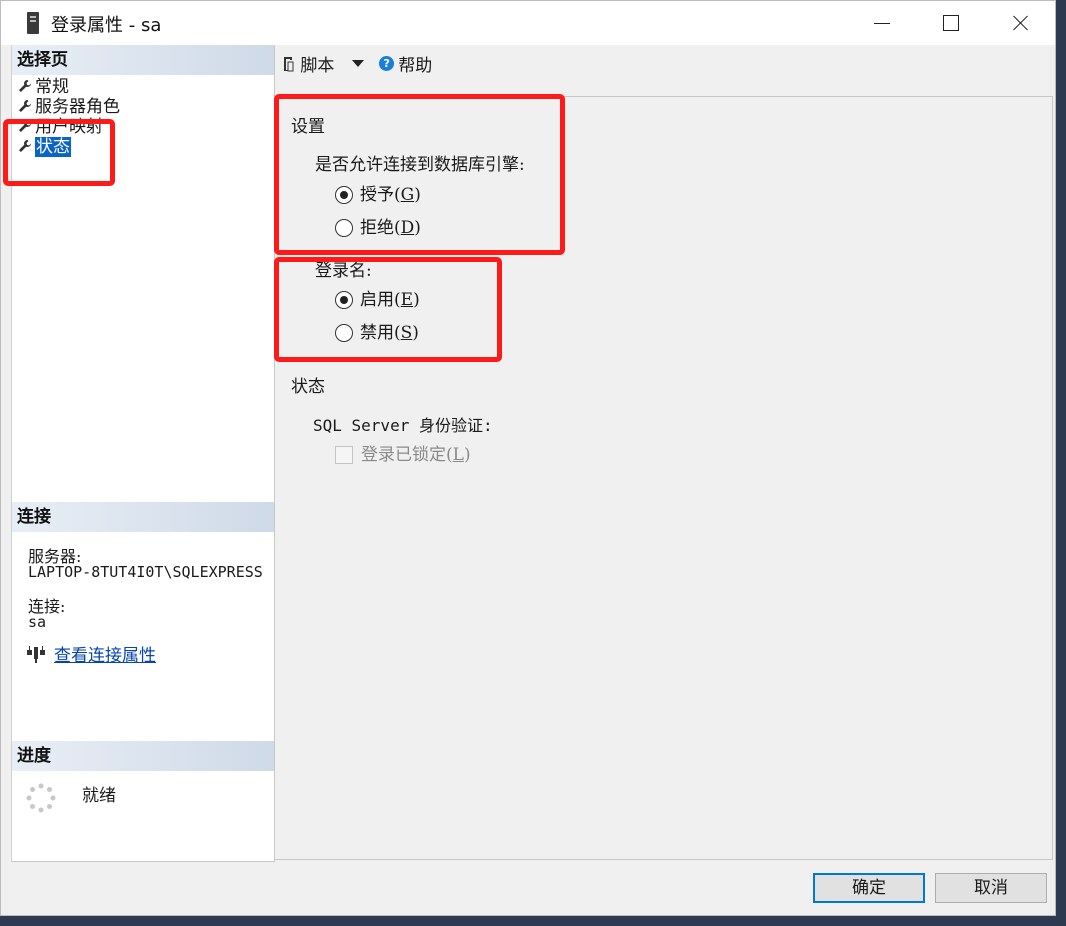  What do you see at coordinates (143, 756) in the screenshot?
I see `progress-header: 进度` at bounding box center [143, 756].